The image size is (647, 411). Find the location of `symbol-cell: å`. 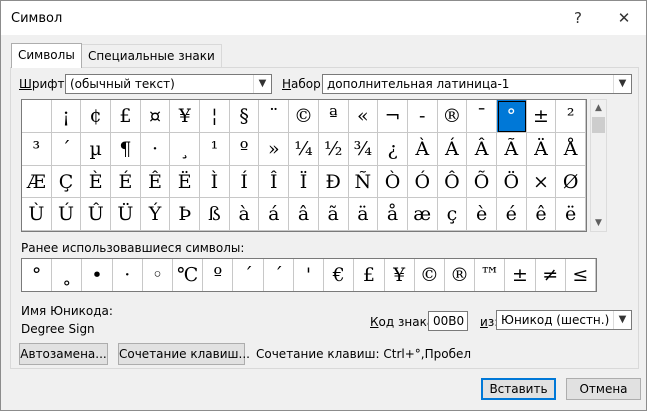

symbol-cell: å is located at coordinates (393, 214).